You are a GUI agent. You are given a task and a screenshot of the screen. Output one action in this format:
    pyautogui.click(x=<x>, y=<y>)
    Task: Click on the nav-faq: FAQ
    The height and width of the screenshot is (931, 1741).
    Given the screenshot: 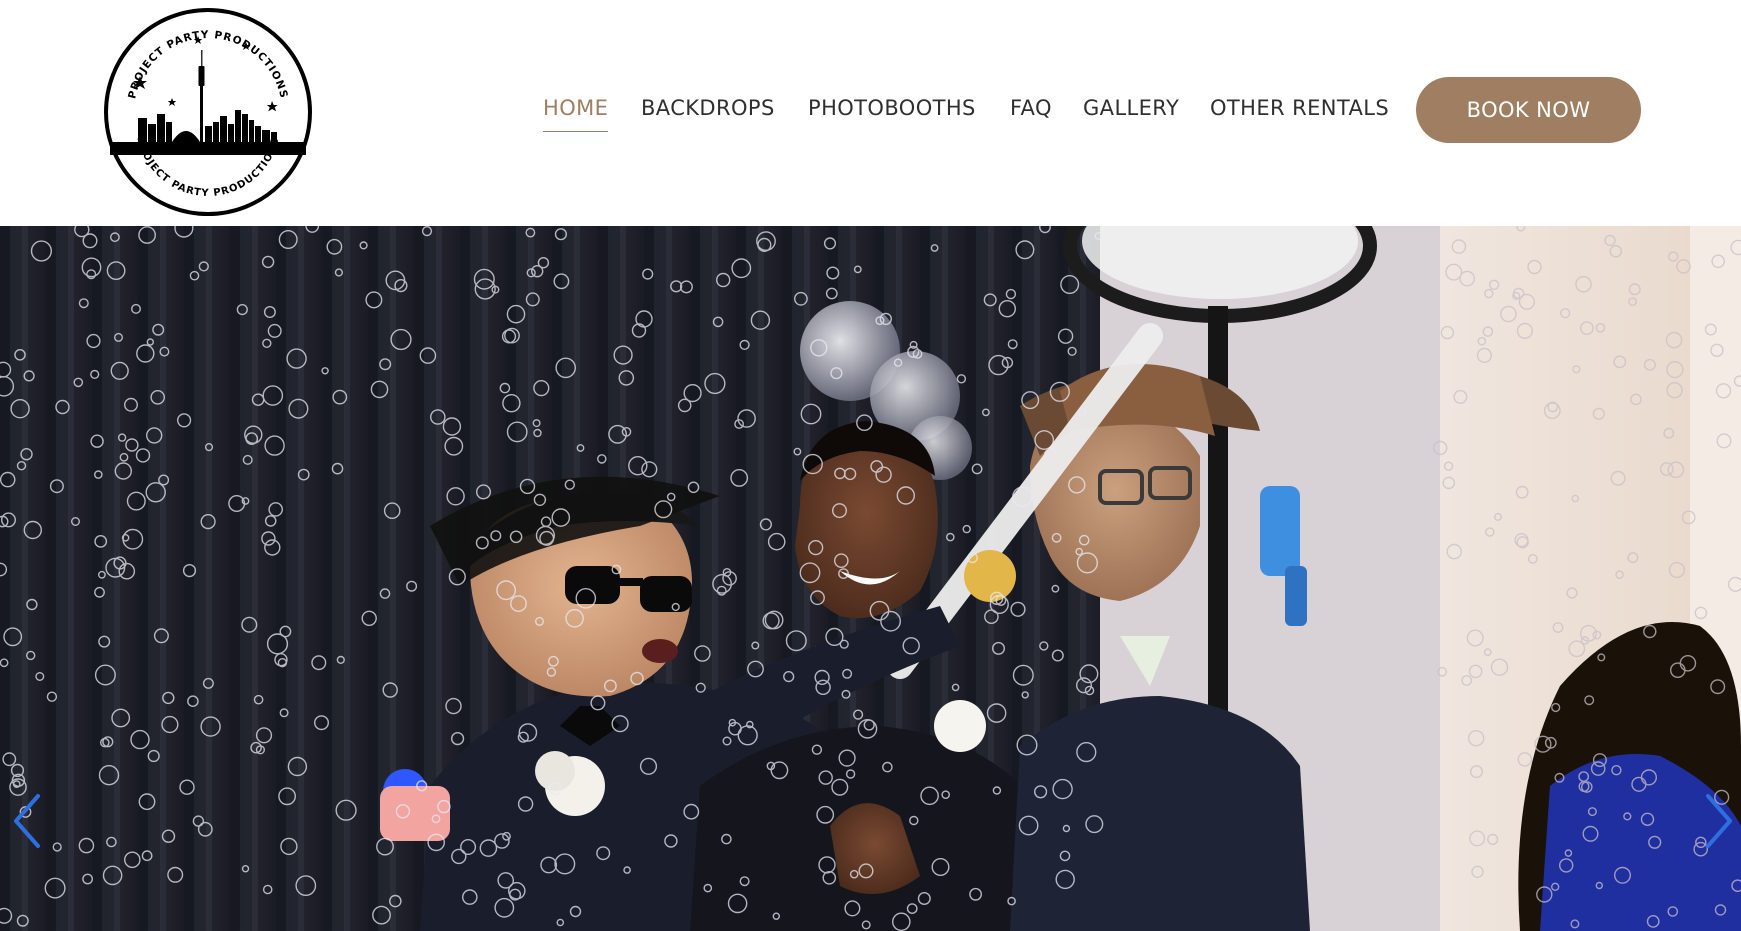 What is the action you would take?
    pyautogui.click(x=1031, y=108)
    